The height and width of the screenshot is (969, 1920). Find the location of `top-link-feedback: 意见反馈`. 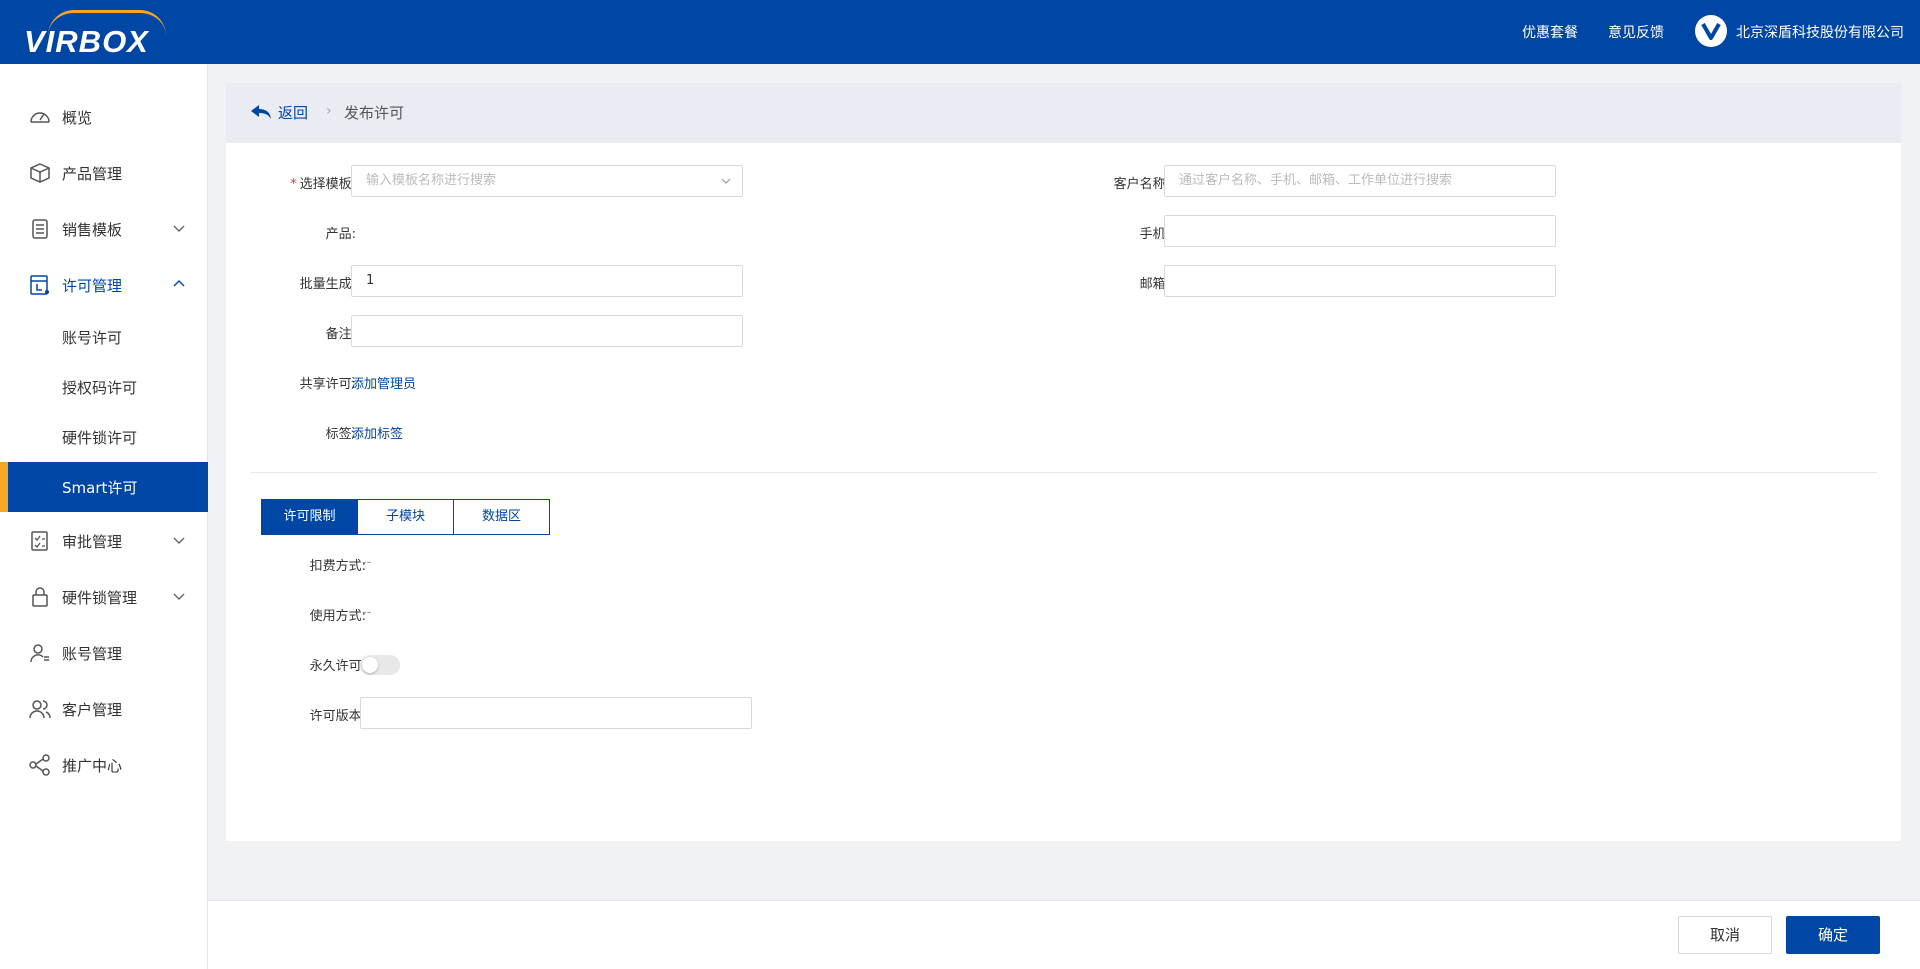

top-link-feedback: 意见反馈 is located at coordinates (1636, 32).